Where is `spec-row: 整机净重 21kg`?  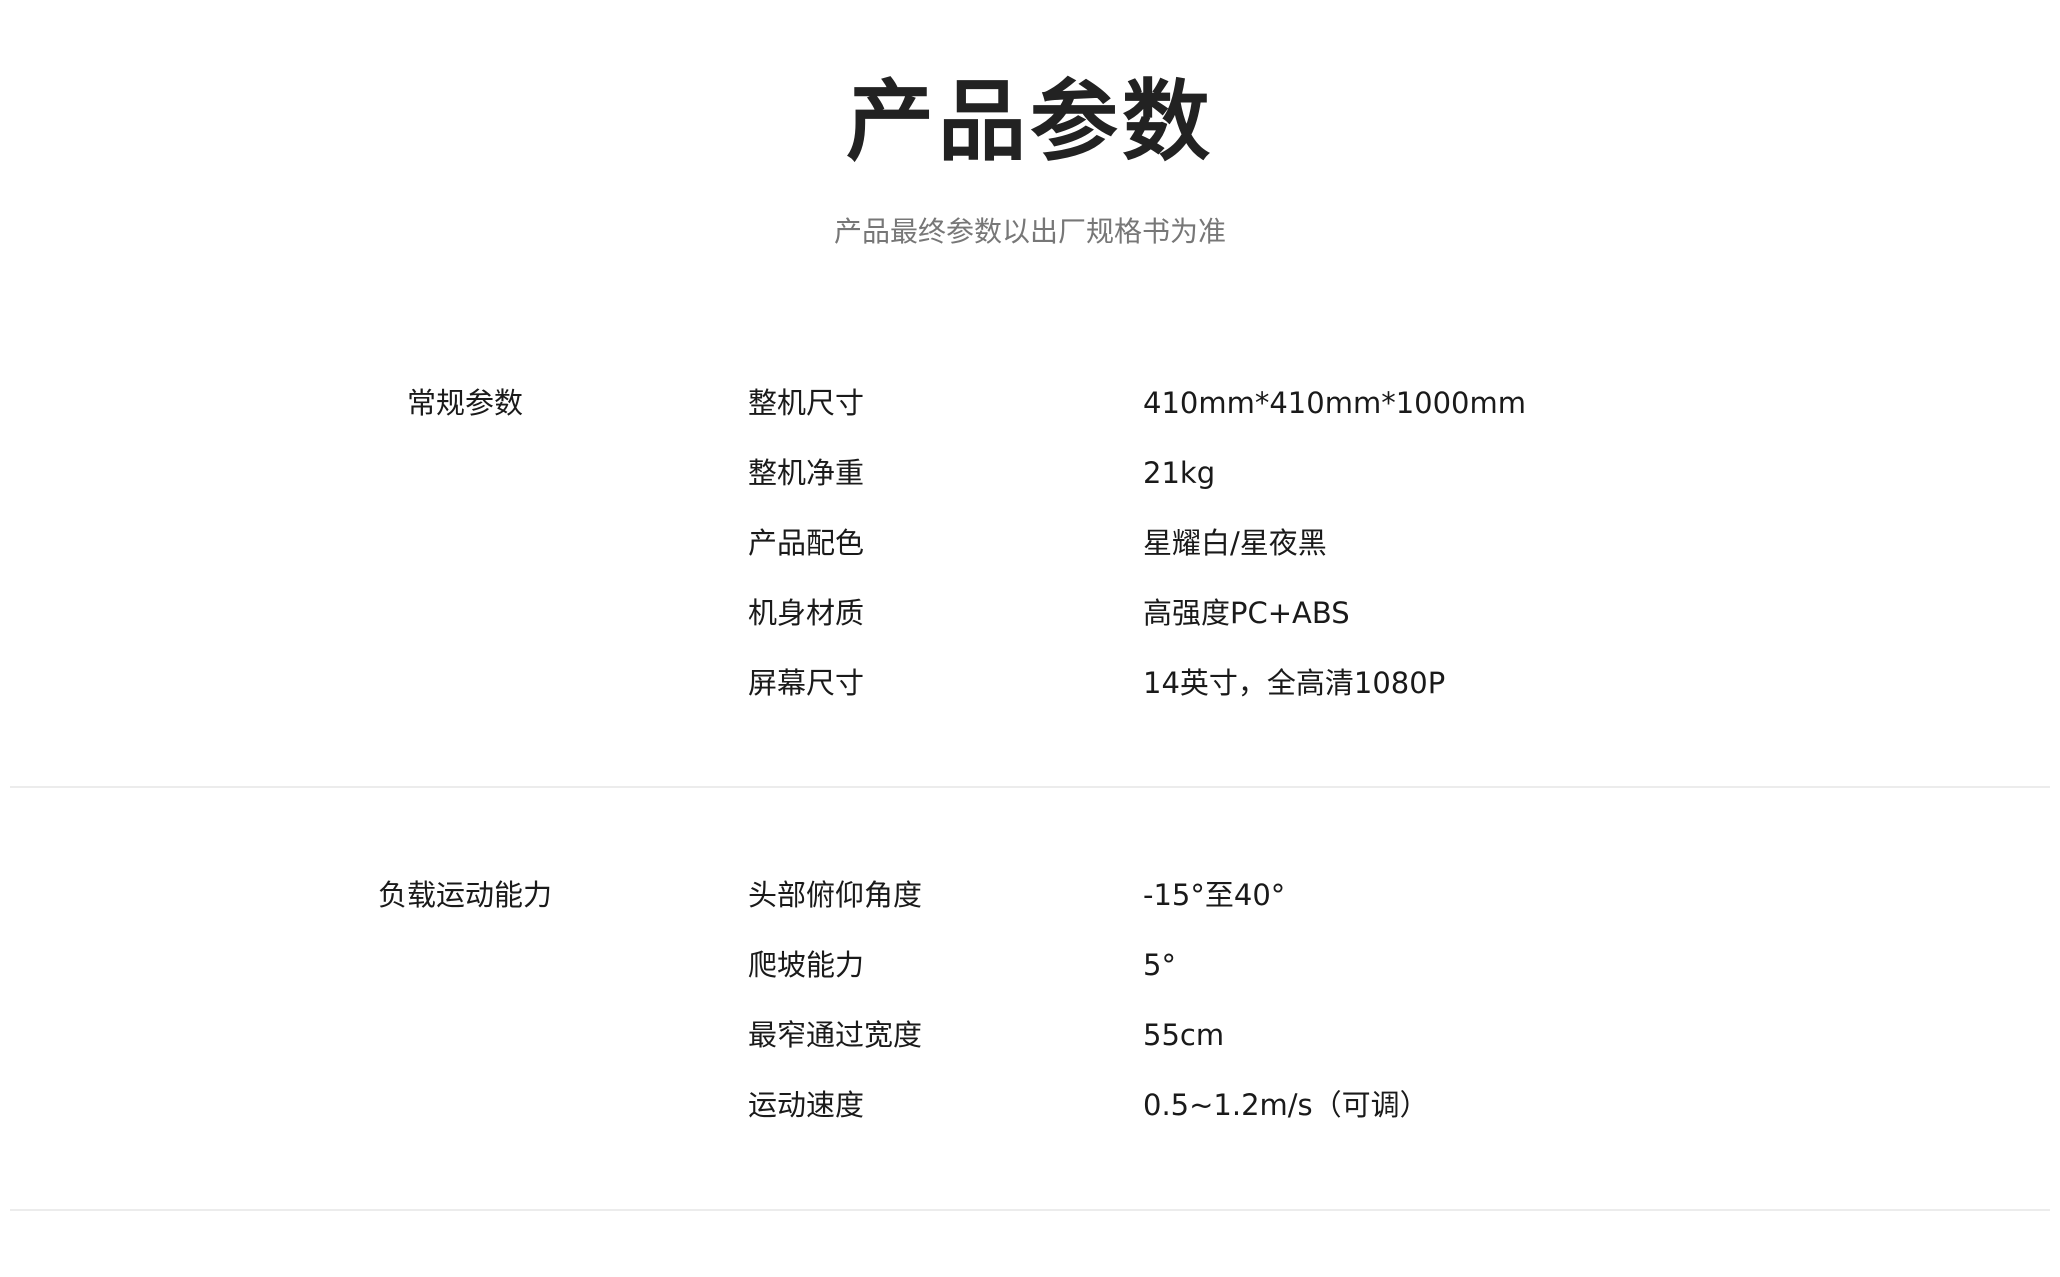
spec-row: 整机净重 21kg is located at coordinates (1030, 473).